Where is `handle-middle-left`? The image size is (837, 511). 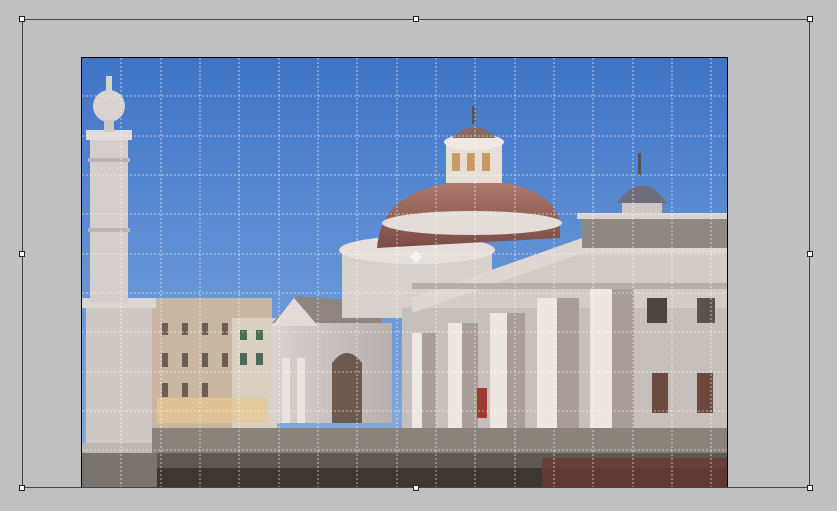 handle-middle-left is located at coordinates (22, 254).